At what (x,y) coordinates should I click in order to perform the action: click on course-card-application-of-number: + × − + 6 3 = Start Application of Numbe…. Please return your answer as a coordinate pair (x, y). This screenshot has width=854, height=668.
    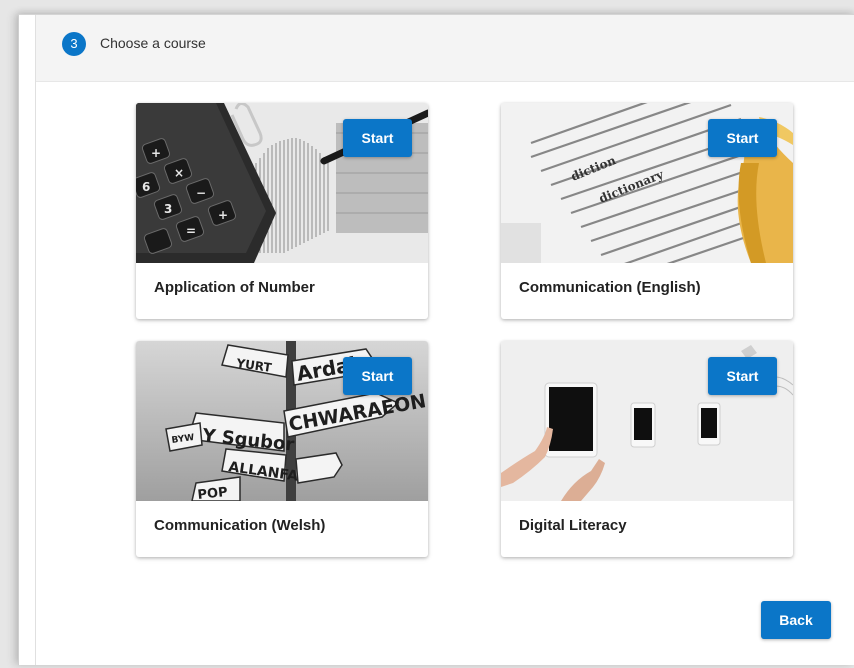
    Looking at the image, I should click on (282, 211).